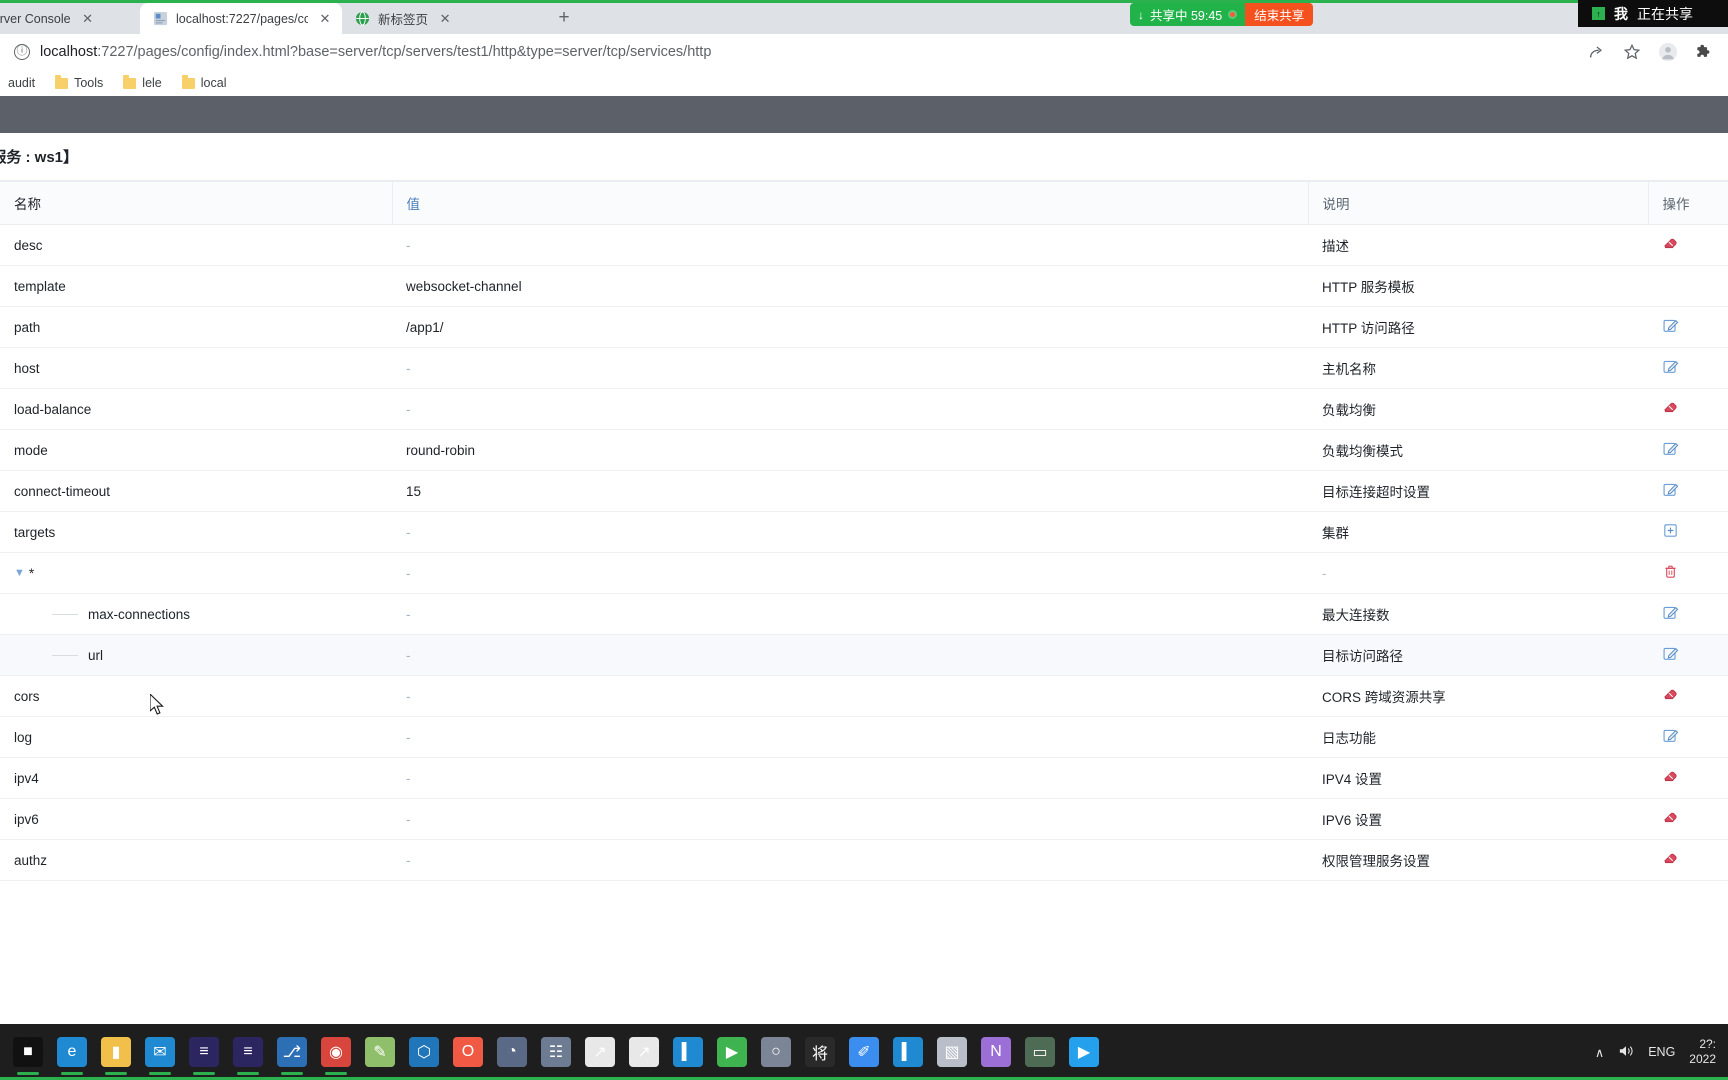 The width and height of the screenshot is (1728, 1080). What do you see at coordinates (19, 573) in the screenshot?
I see `chevron-down-icon: ▼` at bounding box center [19, 573].